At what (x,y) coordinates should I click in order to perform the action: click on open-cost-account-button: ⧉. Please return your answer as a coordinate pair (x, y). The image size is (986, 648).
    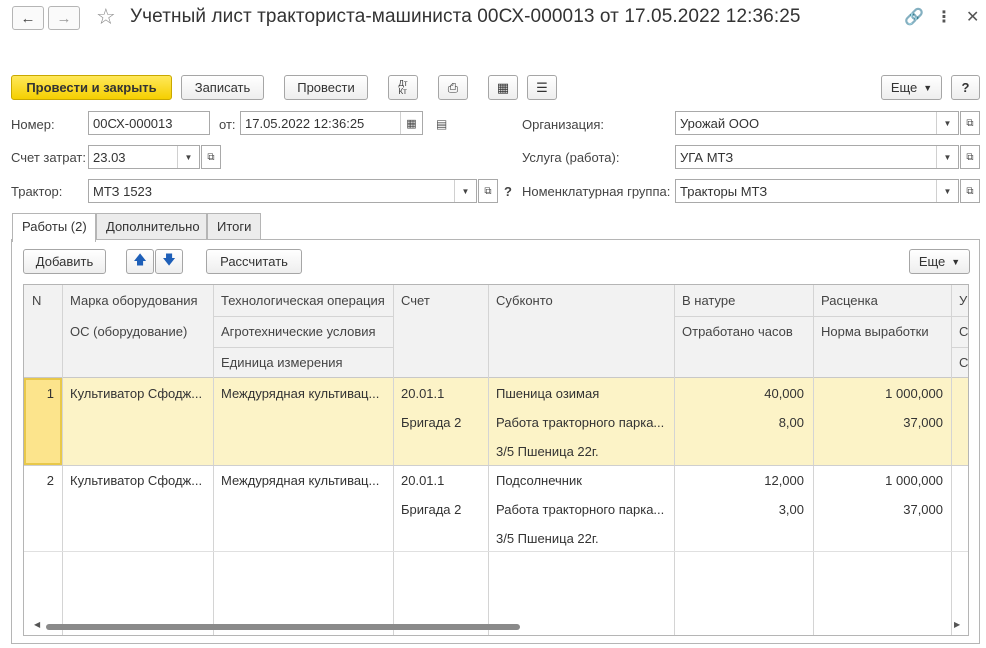
    Looking at the image, I should click on (211, 157).